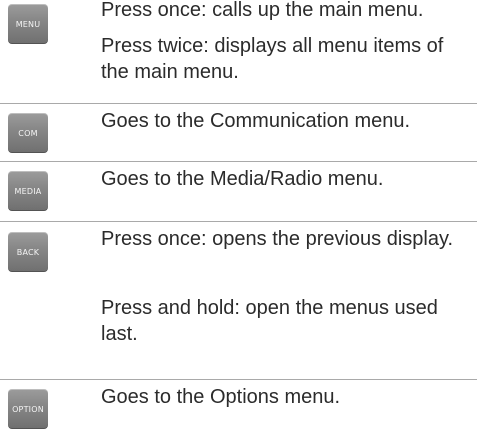  What do you see at coordinates (256, 121) in the screenshot?
I see `com-description: Goes to the Communication menu.` at bounding box center [256, 121].